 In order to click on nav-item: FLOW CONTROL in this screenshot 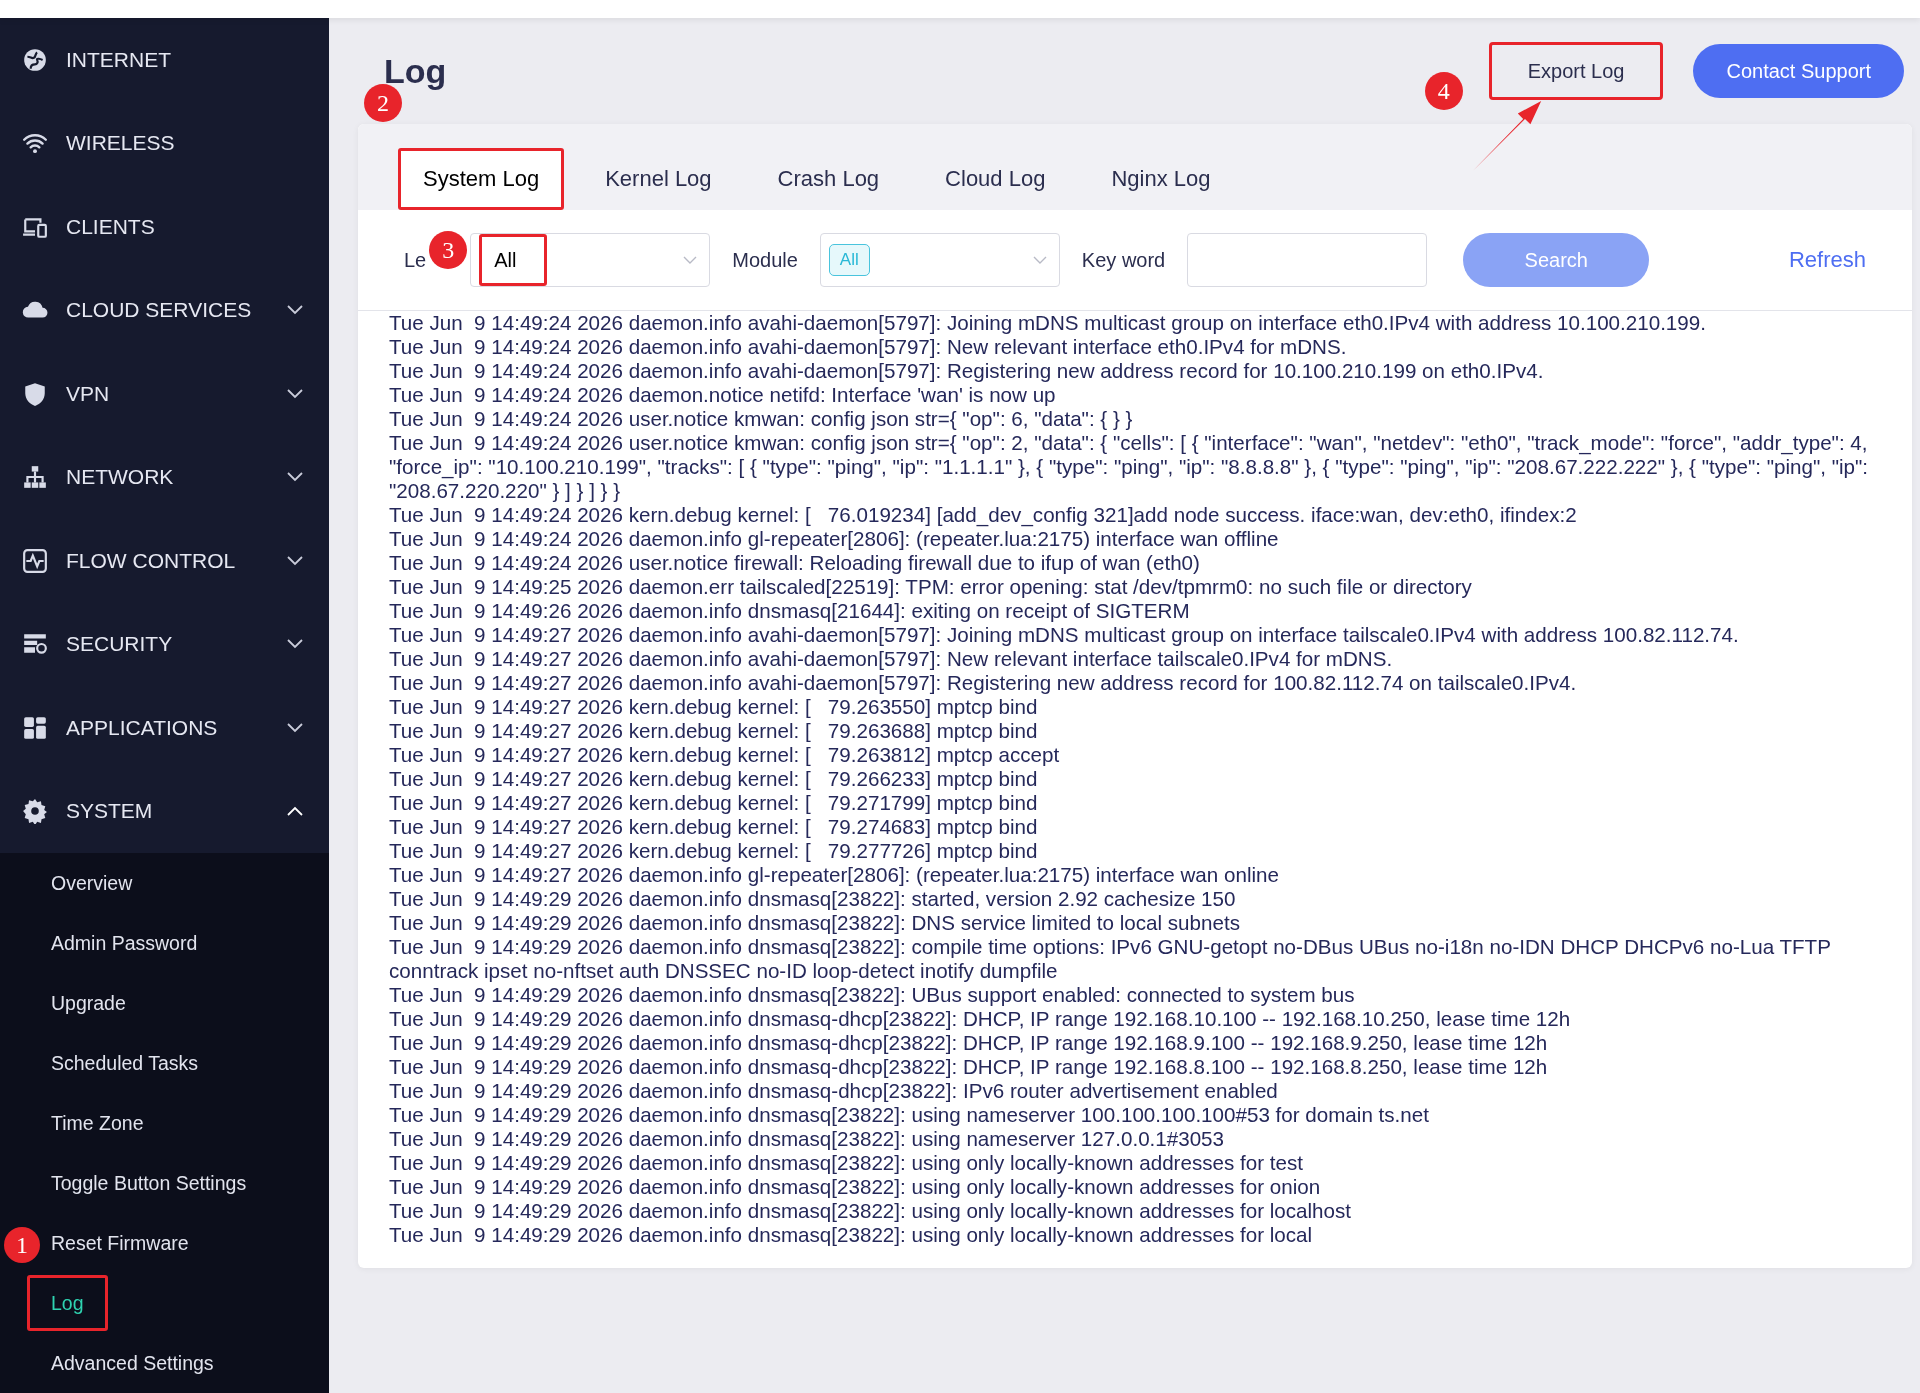, I will do `click(164, 561)`.